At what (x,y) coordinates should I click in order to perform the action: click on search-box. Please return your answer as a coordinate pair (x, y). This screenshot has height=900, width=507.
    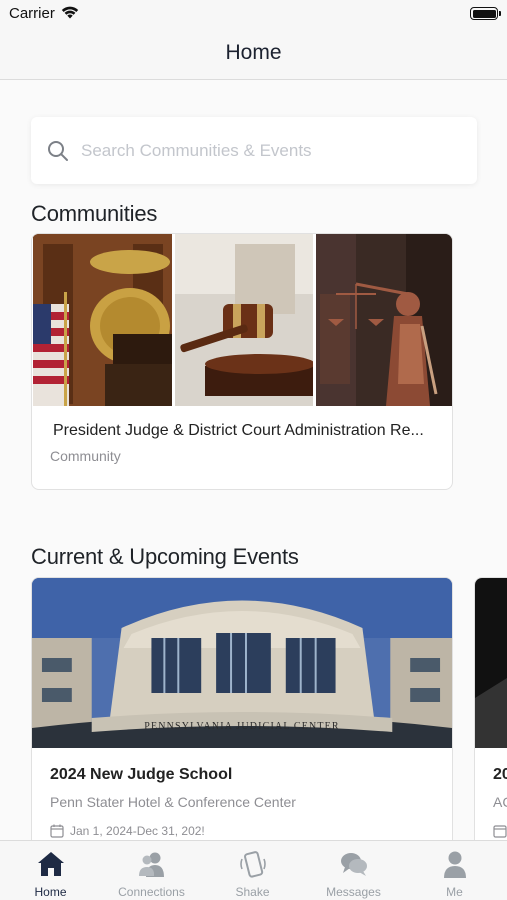
    Looking at the image, I should click on (254, 150).